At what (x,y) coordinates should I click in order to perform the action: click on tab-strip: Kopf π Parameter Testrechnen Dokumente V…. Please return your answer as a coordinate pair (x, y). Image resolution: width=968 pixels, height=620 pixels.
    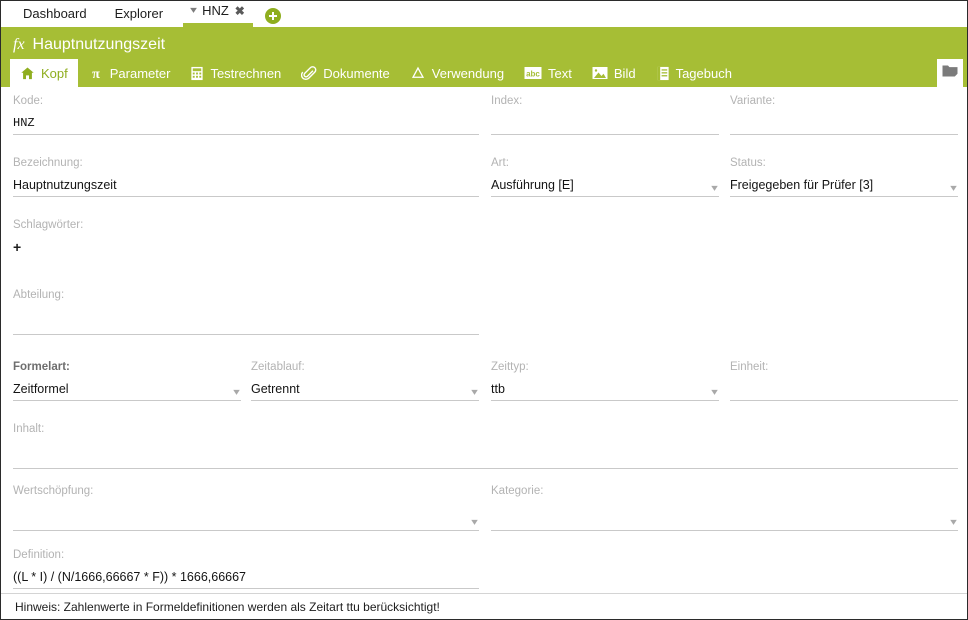
    Looking at the image, I should click on (484, 73).